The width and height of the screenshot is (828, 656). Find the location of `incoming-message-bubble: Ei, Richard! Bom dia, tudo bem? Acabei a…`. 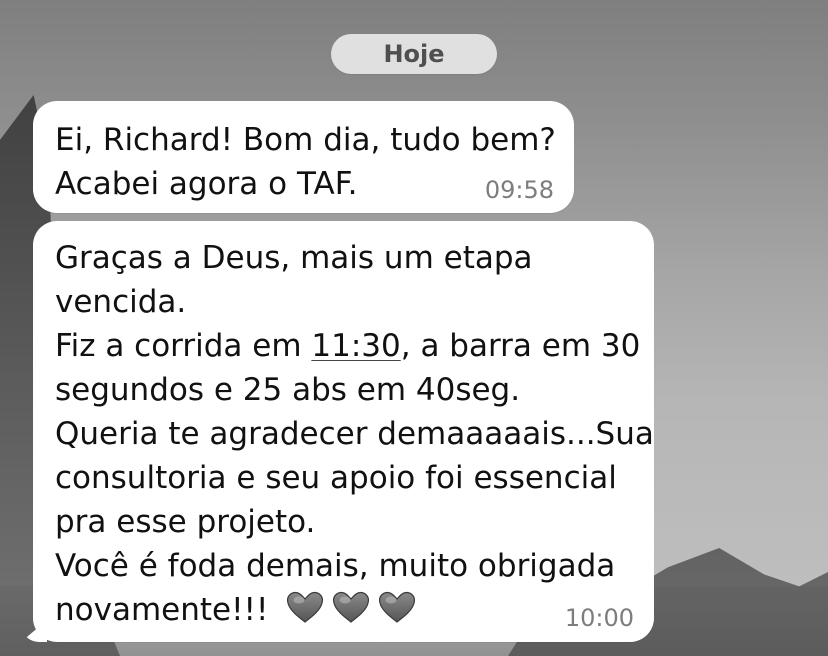

incoming-message-bubble: Ei, Richard! Bom dia, tudo bem? Acabei a… is located at coordinates (303, 157).